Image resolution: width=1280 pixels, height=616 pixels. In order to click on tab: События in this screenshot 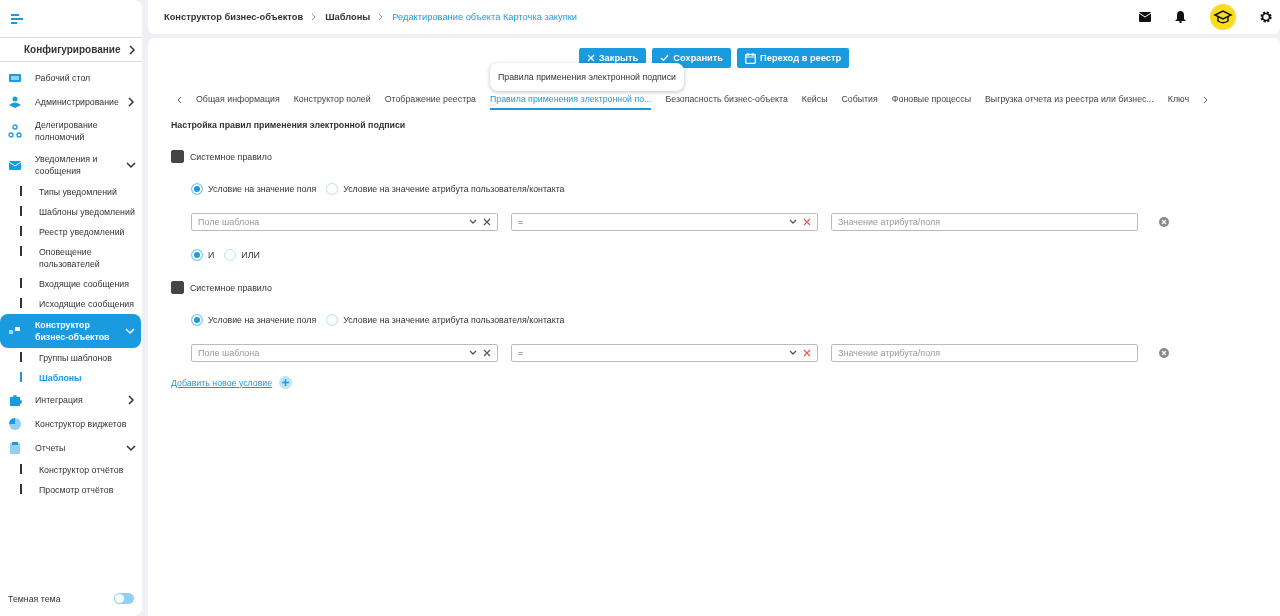, I will do `click(859, 100)`.